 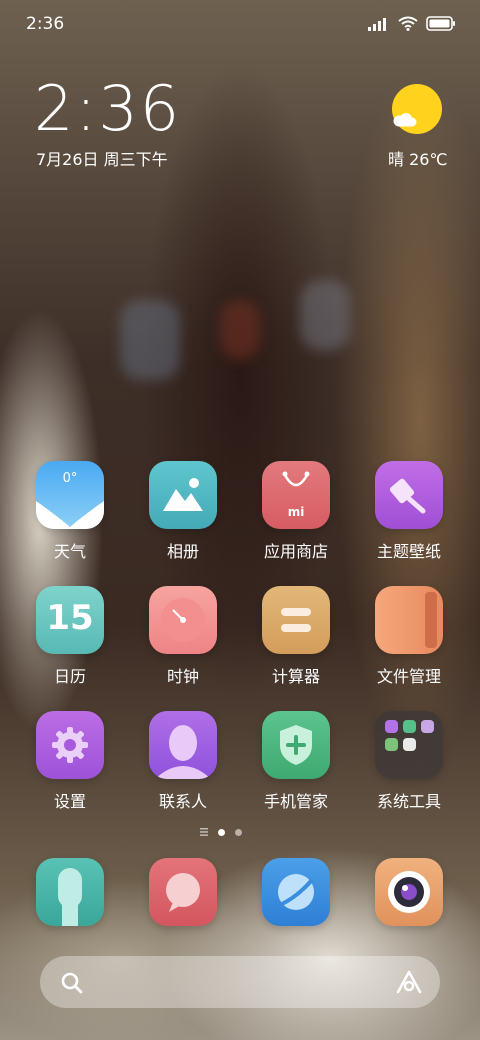 What do you see at coordinates (418, 159) in the screenshot?
I see `weather-text: 晴 26℃` at bounding box center [418, 159].